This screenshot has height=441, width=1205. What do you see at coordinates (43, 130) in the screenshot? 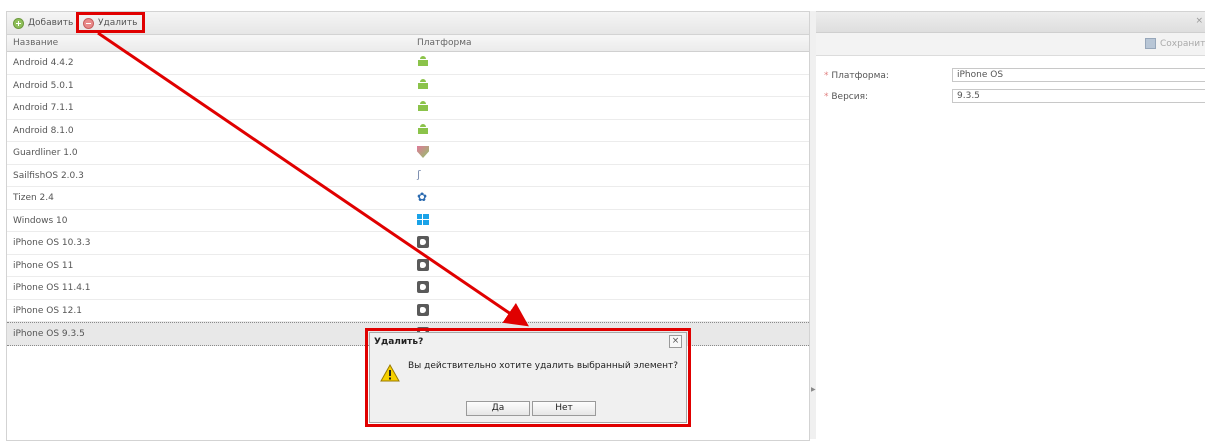
I see `row-name: Android 8.1.0` at bounding box center [43, 130].